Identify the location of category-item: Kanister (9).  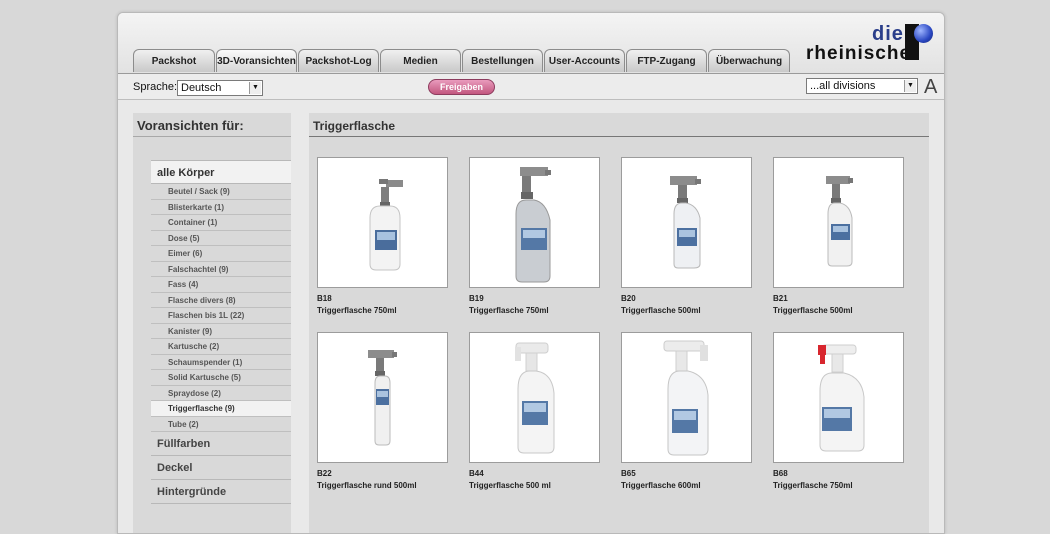
(221, 331).